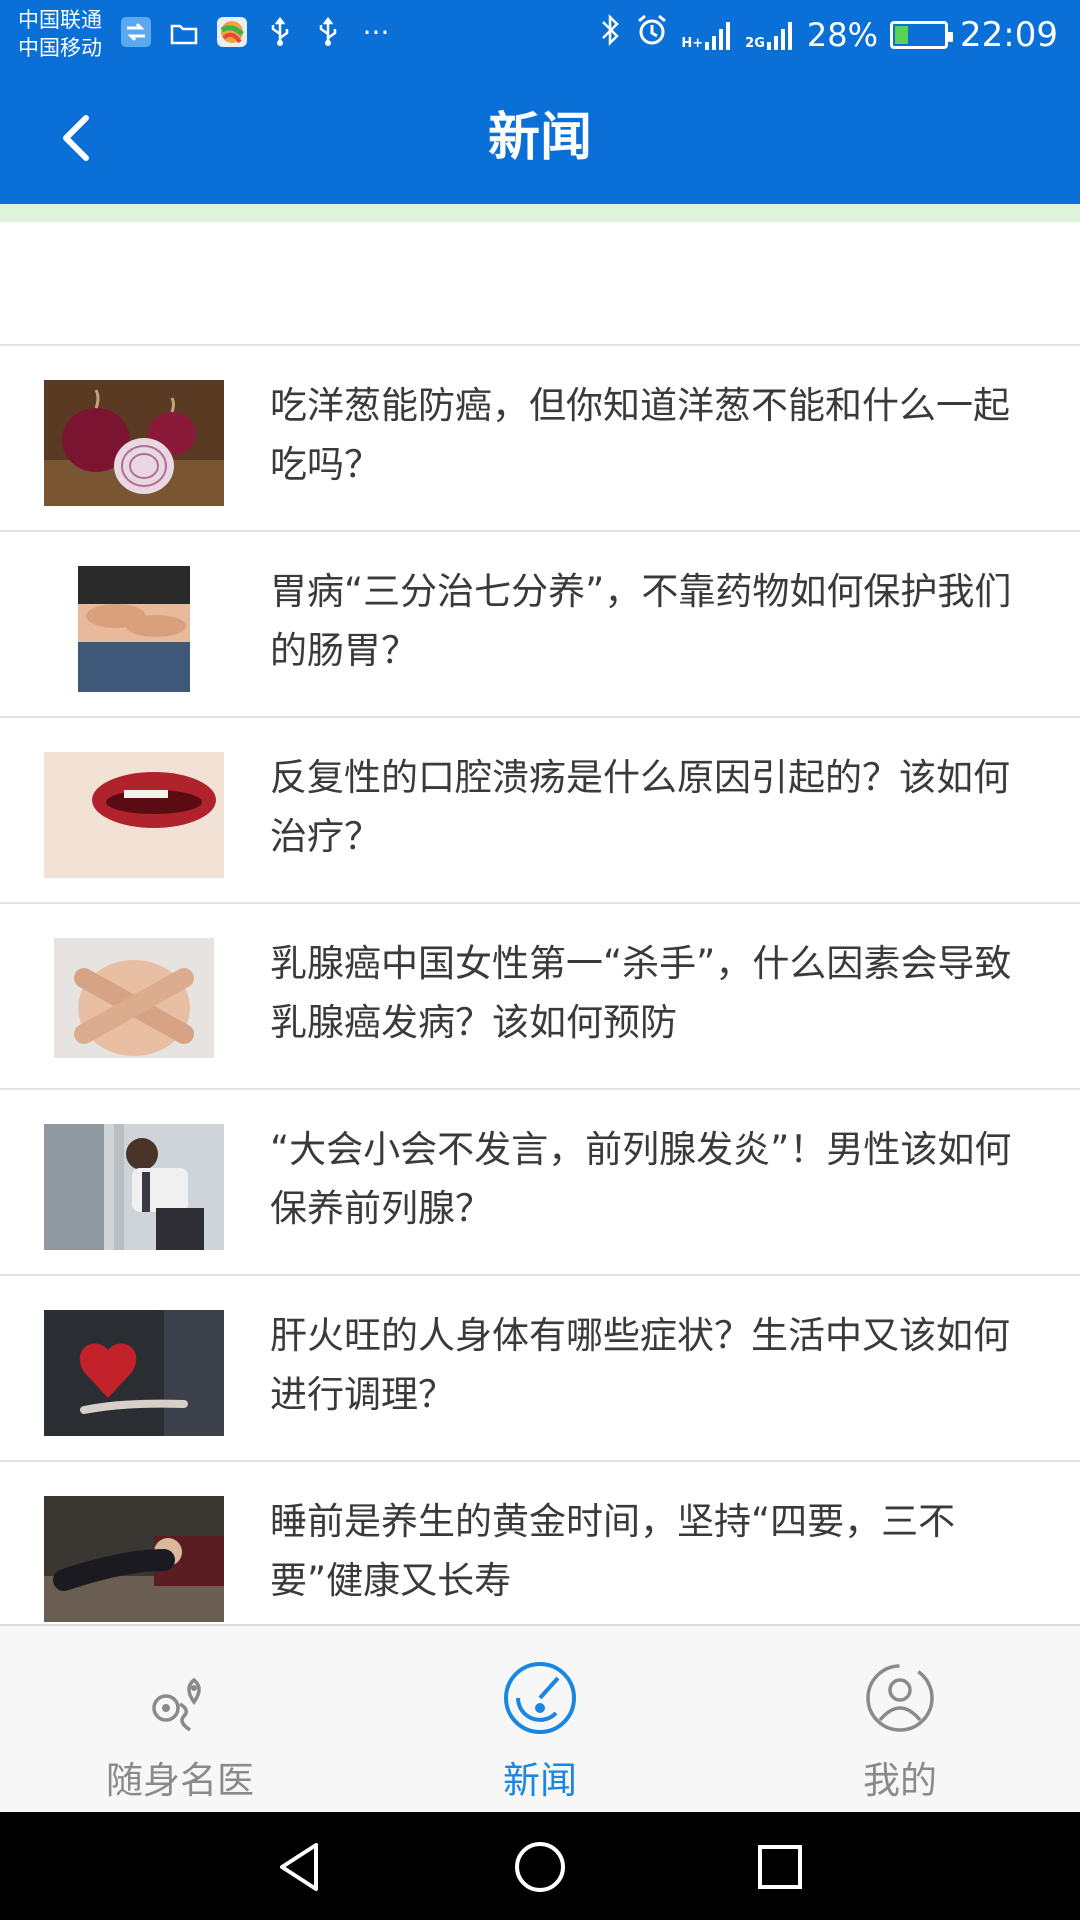 The height and width of the screenshot is (1920, 1080). What do you see at coordinates (176, 1704) in the screenshot?
I see `location-pin-icon` at bounding box center [176, 1704].